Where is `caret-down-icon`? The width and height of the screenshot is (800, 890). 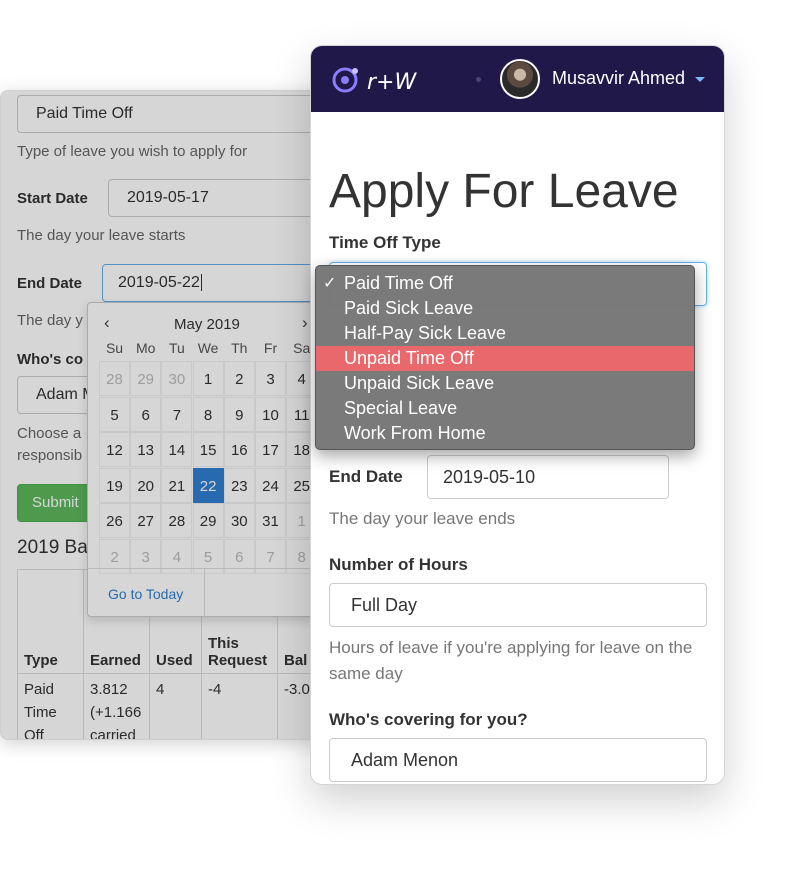 caret-down-icon is located at coordinates (700, 79).